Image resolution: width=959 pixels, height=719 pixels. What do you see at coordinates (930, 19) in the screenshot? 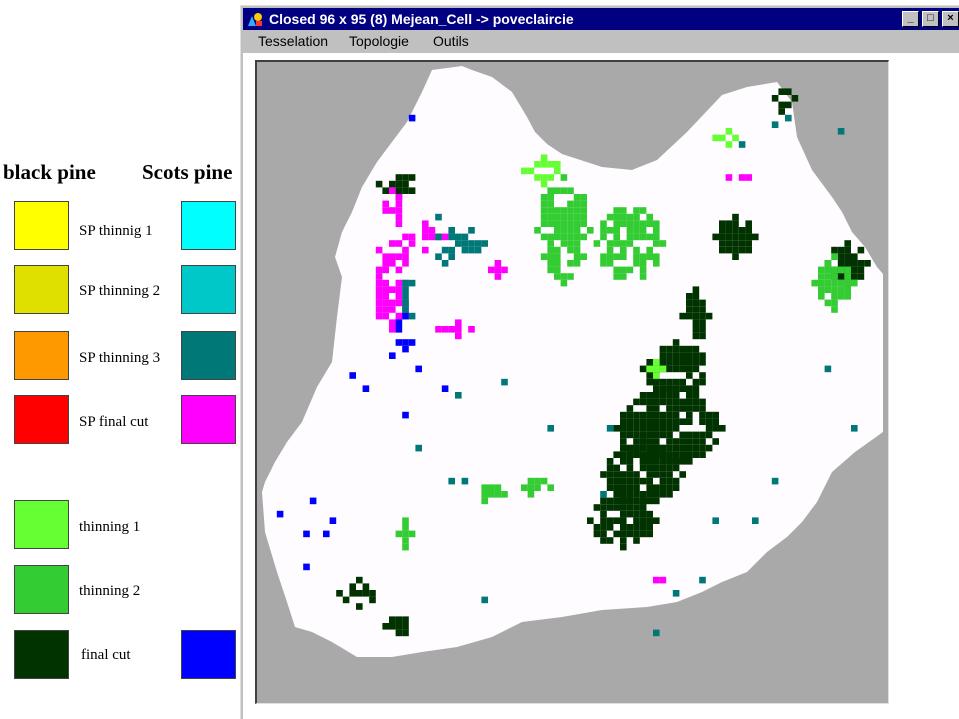
I see `maximize-button: □` at bounding box center [930, 19].